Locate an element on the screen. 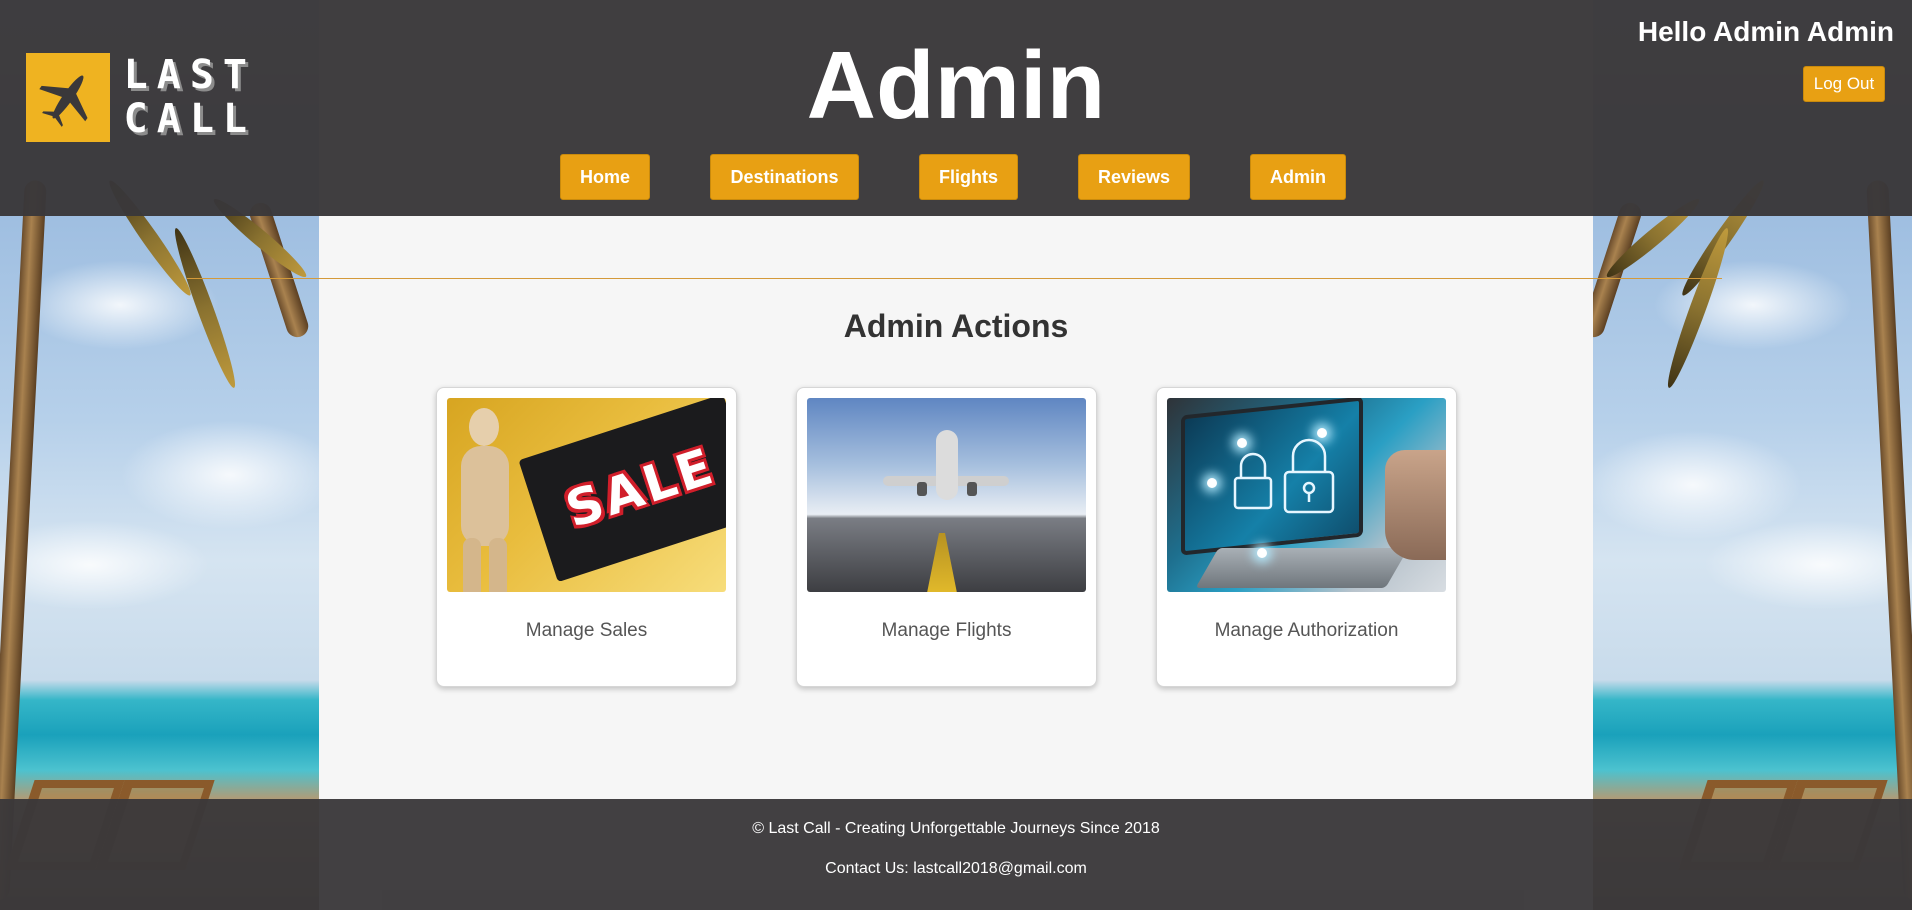  logo-text-line2: CALL is located at coordinates (189, 119).